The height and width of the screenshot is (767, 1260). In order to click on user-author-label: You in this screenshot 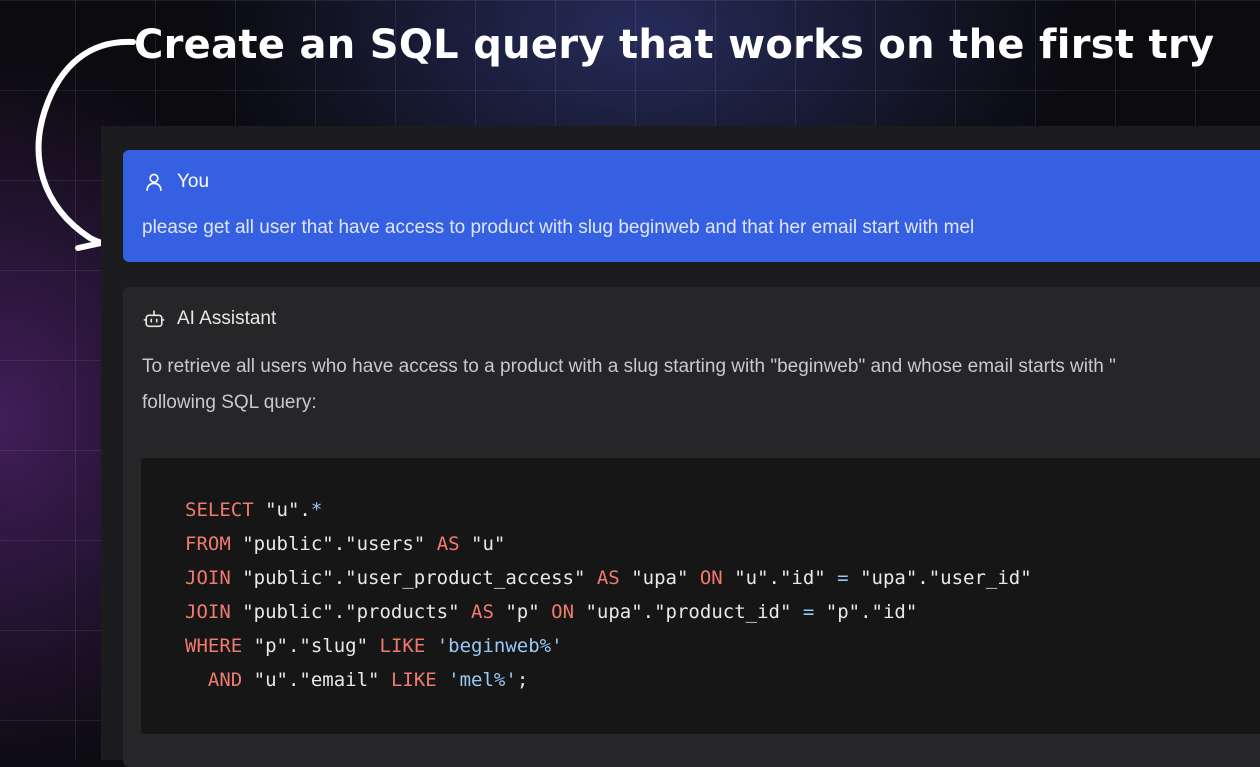, I will do `click(193, 181)`.